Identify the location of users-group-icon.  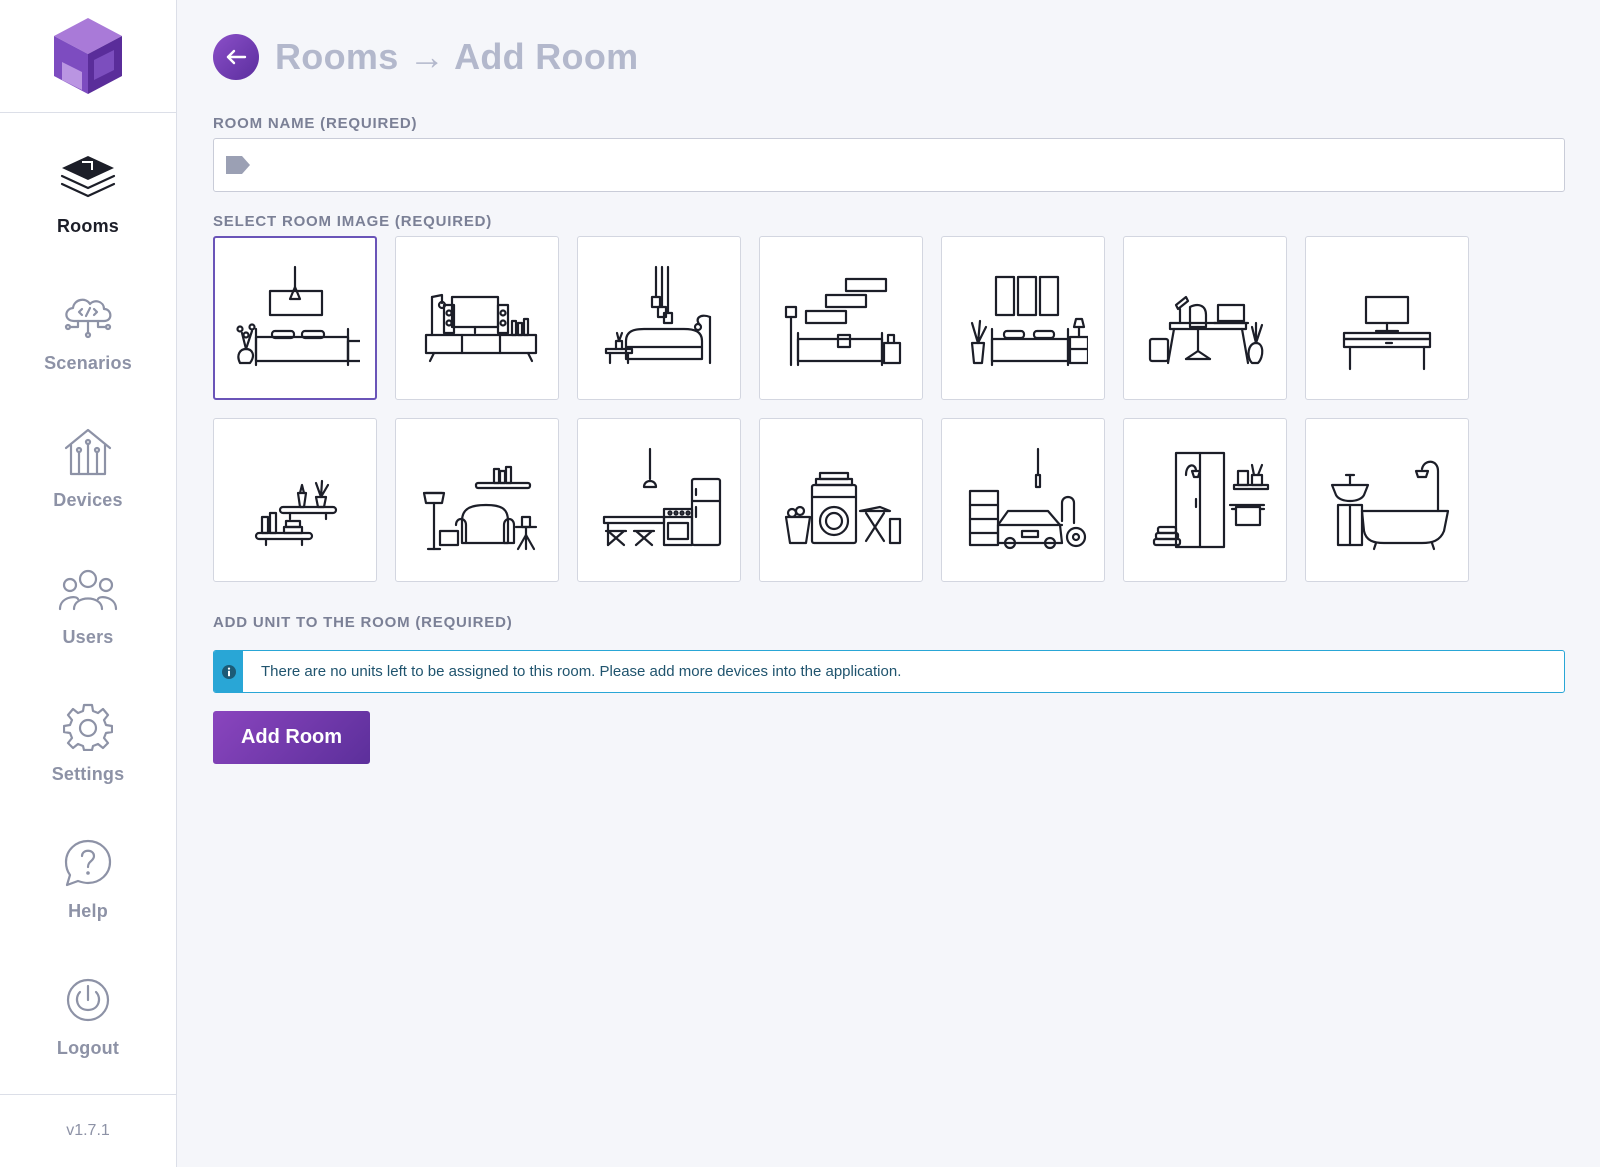
(88, 589).